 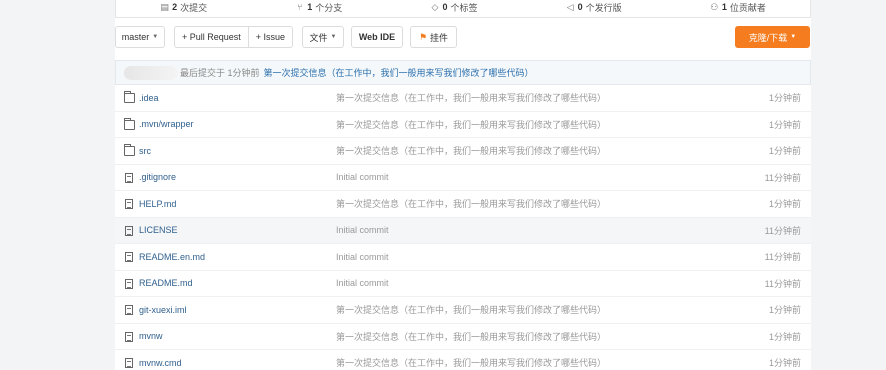 What do you see at coordinates (145, 151) in the screenshot?
I see `file-name-link: src` at bounding box center [145, 151].